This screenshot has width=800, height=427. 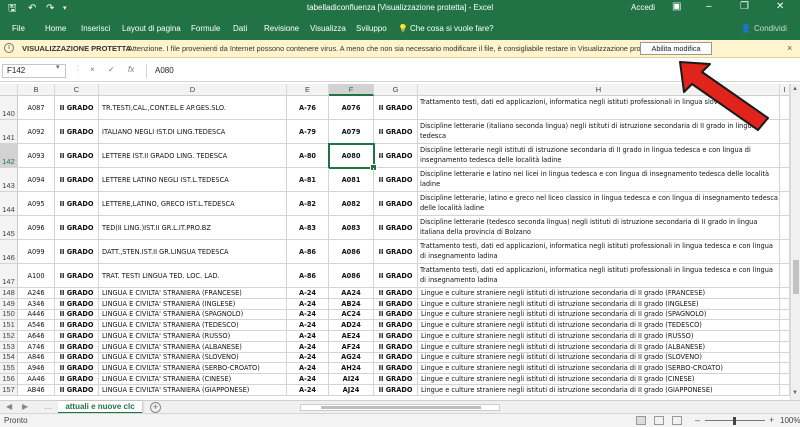 I want to click on cell-b: A095, so click(x=36, y=203).